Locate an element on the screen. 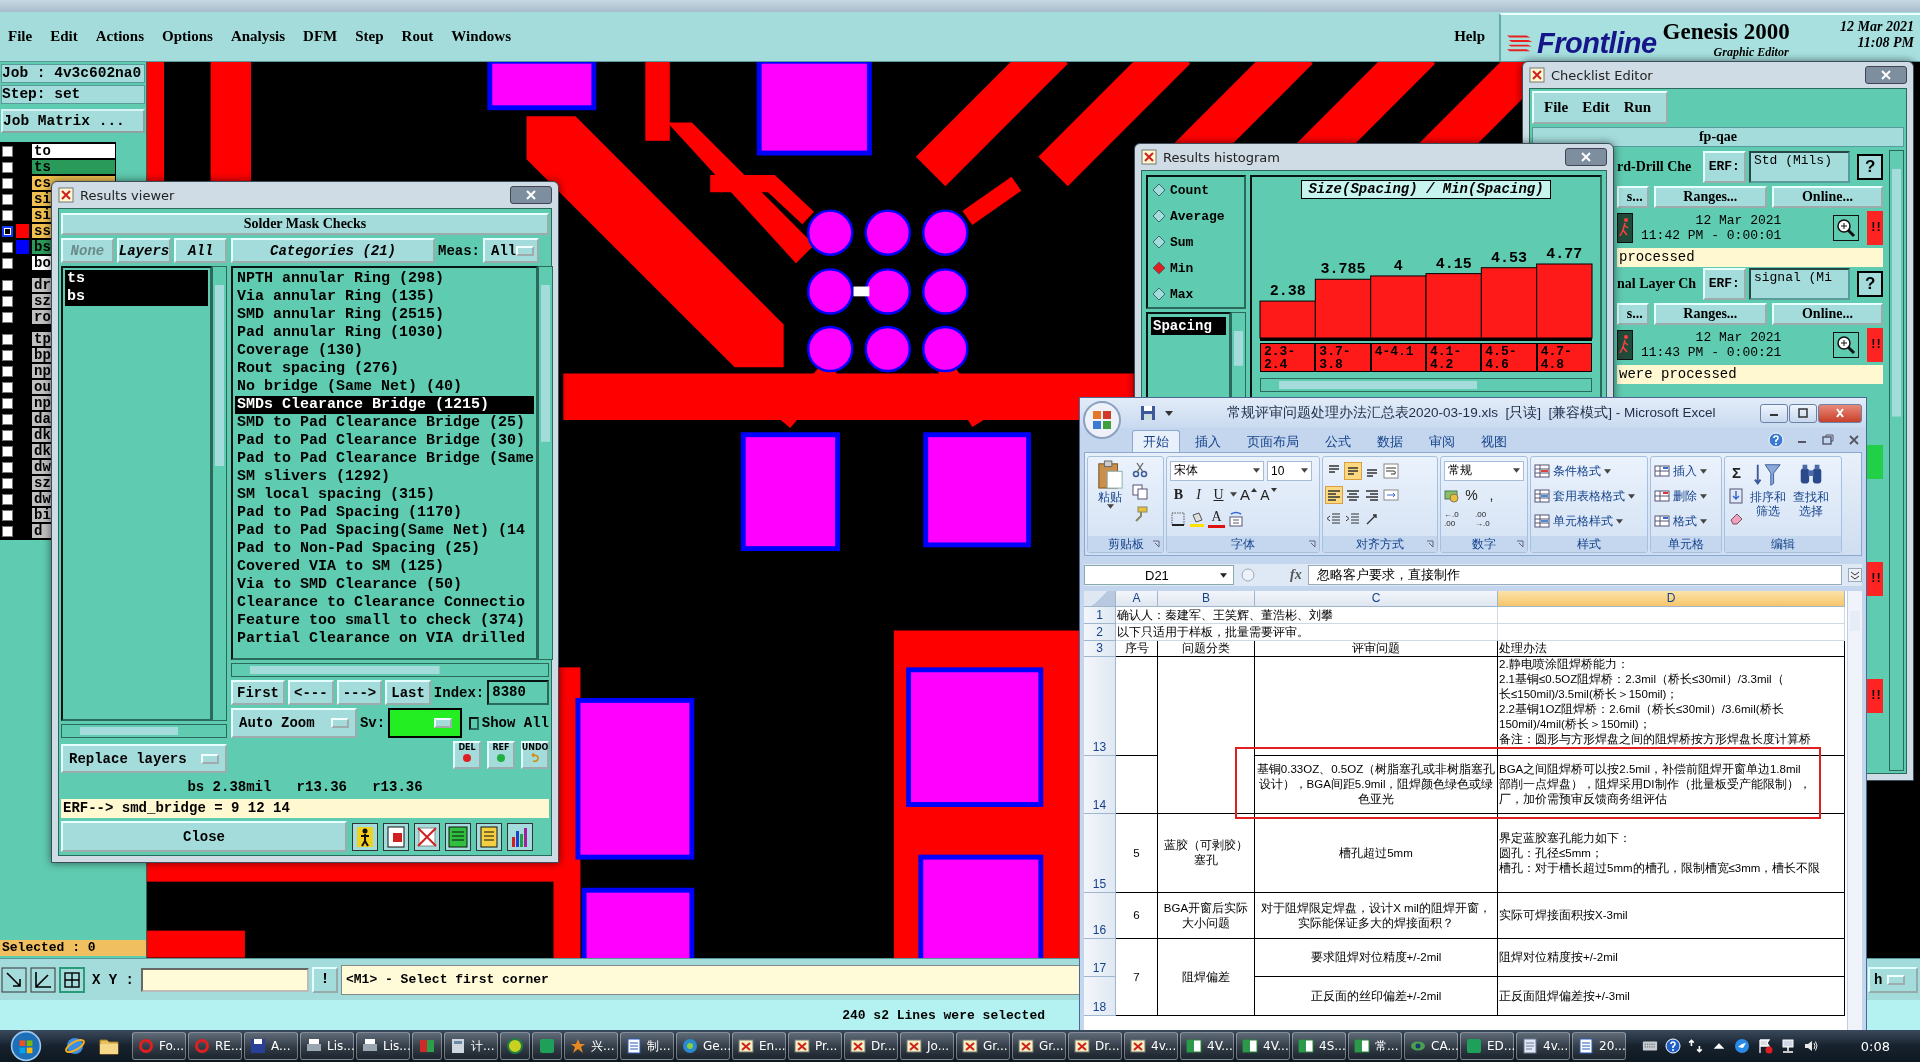  category-list-item: SM slivers (1292) is located at coordinates (385, 477).